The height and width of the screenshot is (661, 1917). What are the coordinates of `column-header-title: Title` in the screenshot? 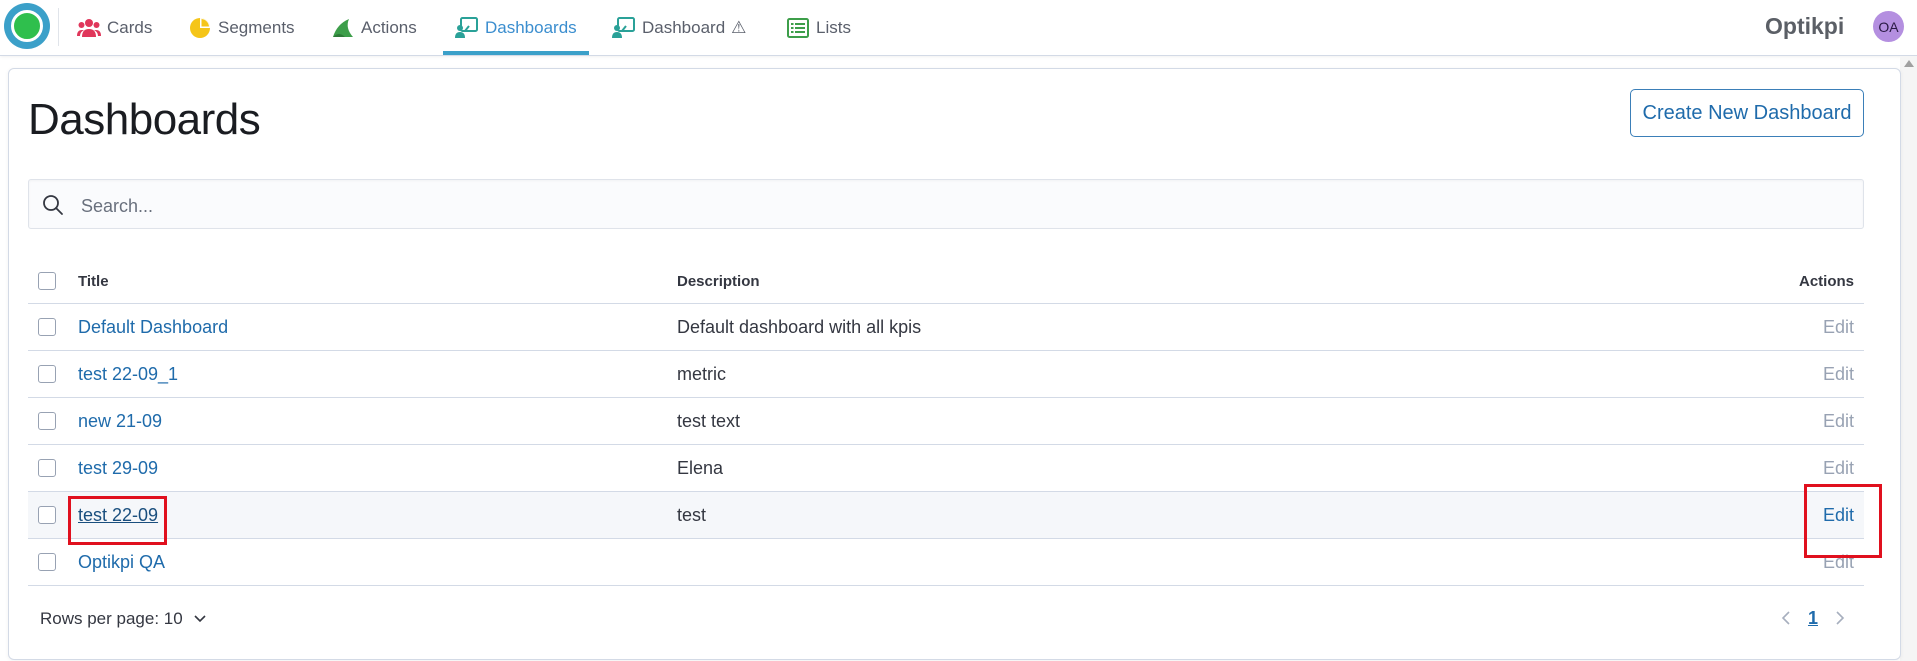 It's located at (93, 281).